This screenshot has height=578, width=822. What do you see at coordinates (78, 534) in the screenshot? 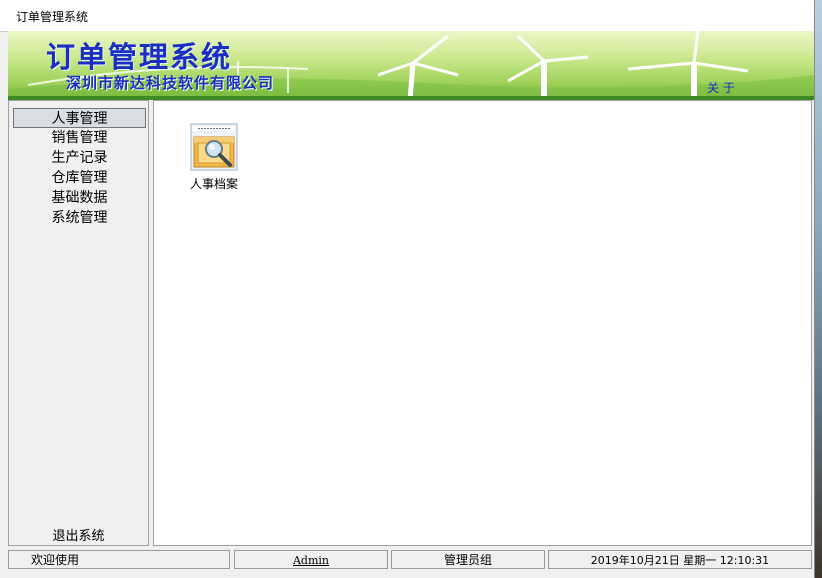
I see `exit-button: 退出系统` at bounding box center [78, 534].